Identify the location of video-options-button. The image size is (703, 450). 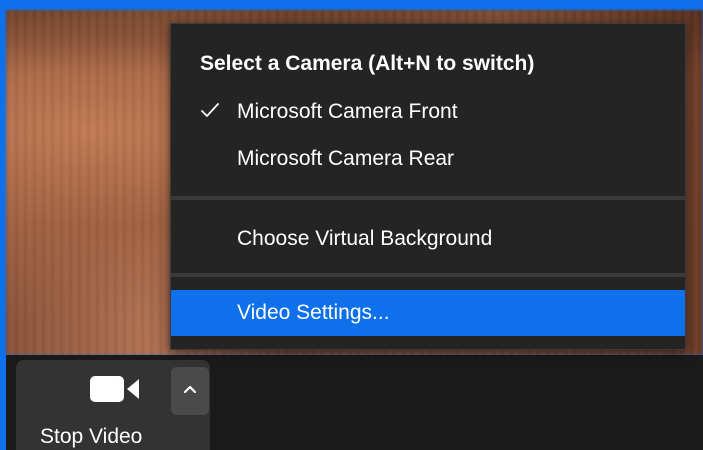
(190, 391).